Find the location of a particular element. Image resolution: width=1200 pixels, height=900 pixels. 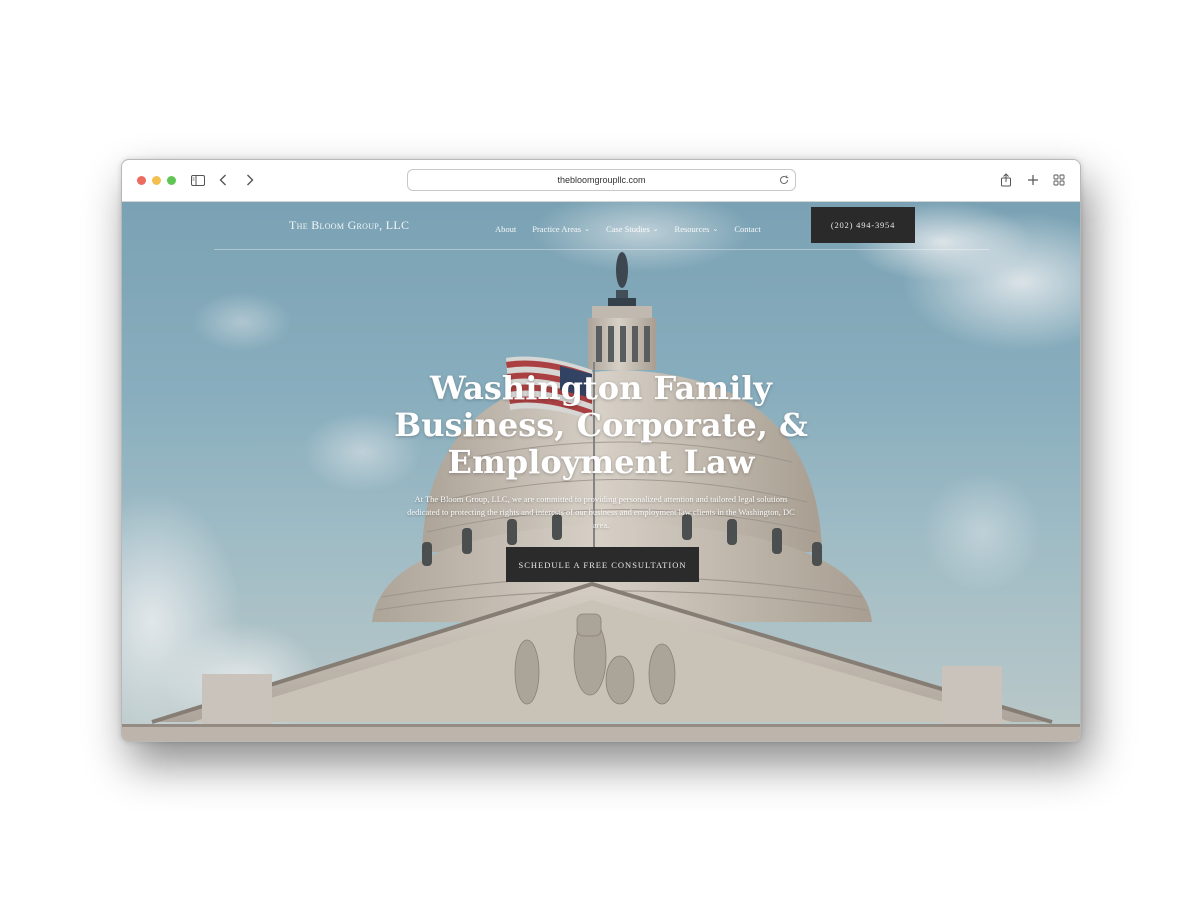

reload-icon is located at coordinates (784, 180).